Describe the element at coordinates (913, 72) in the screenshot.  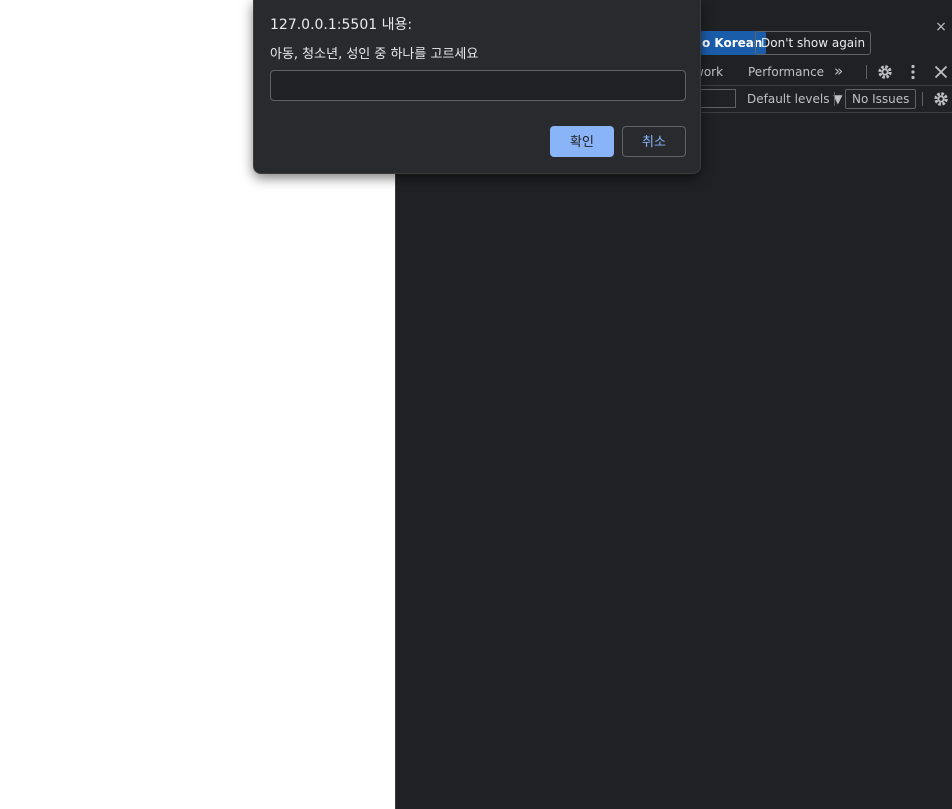
I see `kebab-menu-icon` at that location.